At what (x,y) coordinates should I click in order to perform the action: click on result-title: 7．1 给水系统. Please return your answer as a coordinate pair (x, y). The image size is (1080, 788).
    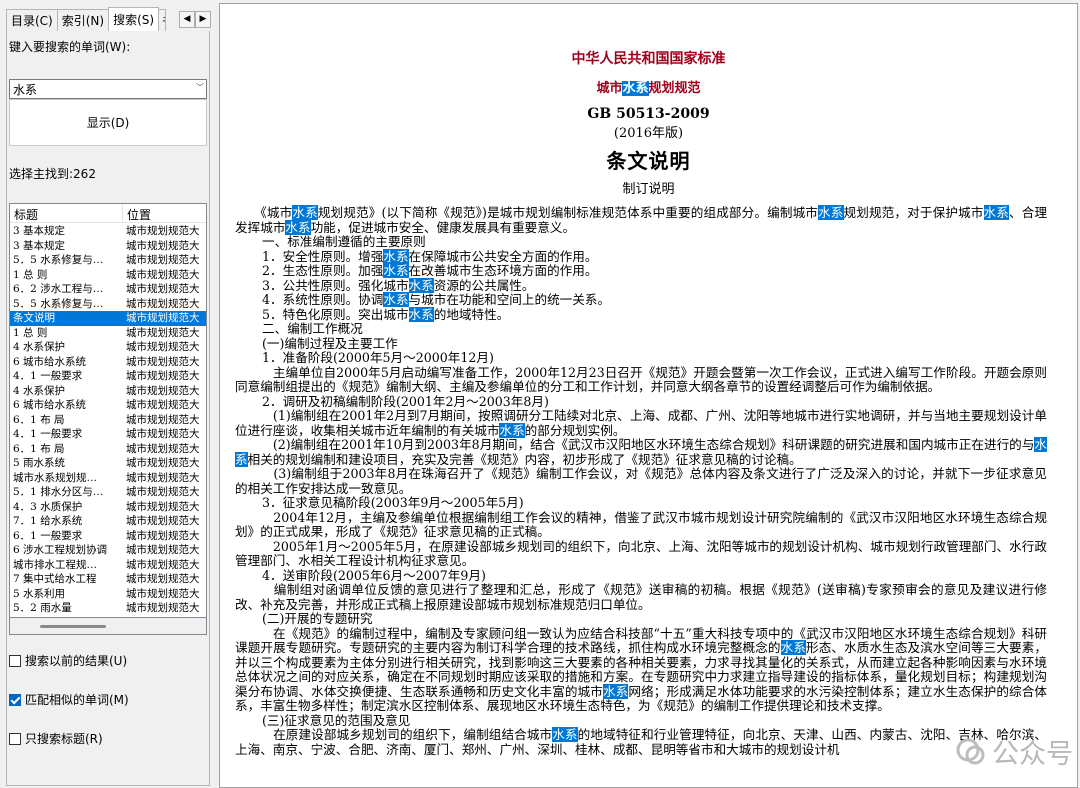
    Looking at the image, I should click on (48, 521).